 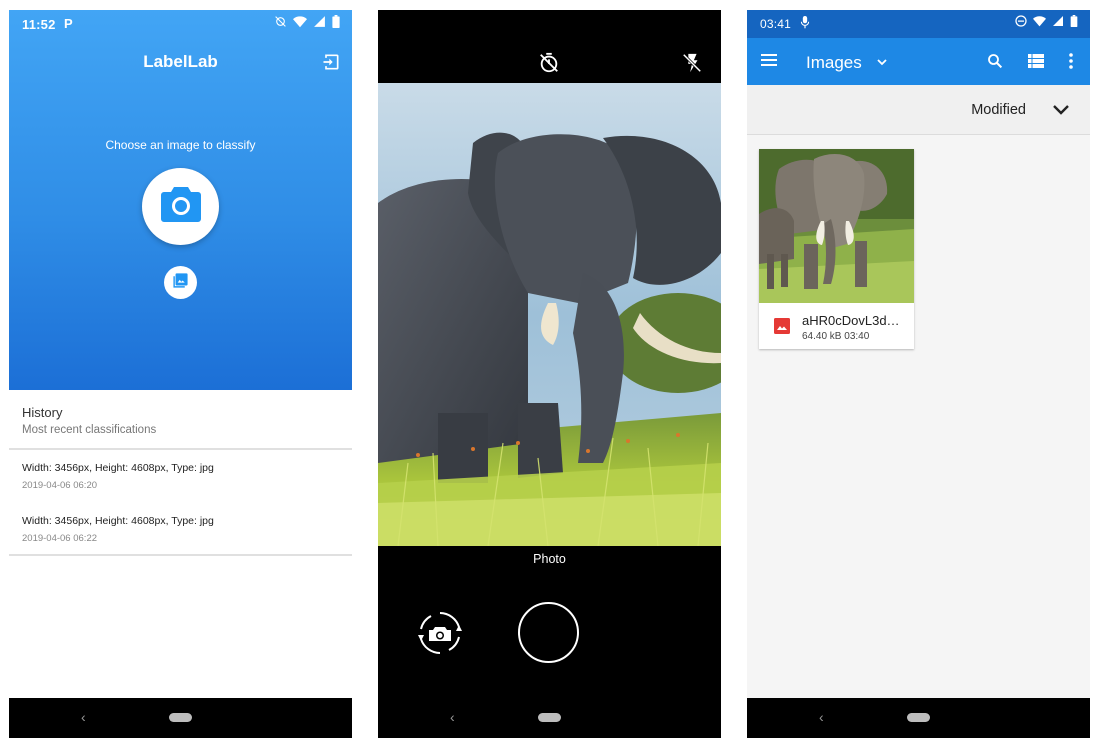 What do you see at coordinates (68, 23) in the screenshot?
I see `status-app-icon: P` at bounding box center [68, 23].